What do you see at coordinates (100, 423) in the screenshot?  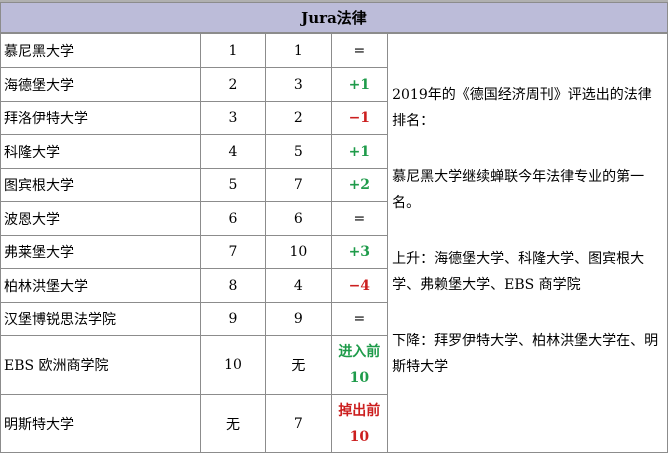 I see `university-name: 明斯特大学` at bounding box center [100, 423].